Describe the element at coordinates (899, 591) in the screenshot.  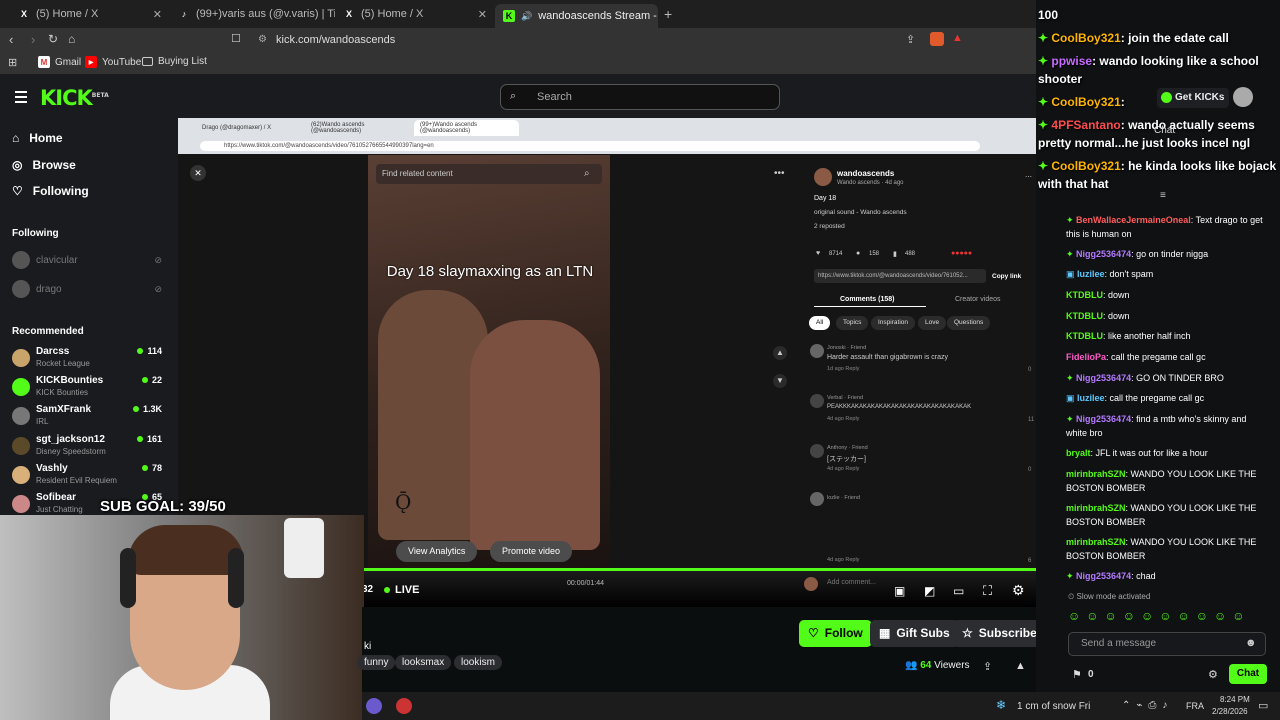
I see `pip-icon: ▣` at that location.